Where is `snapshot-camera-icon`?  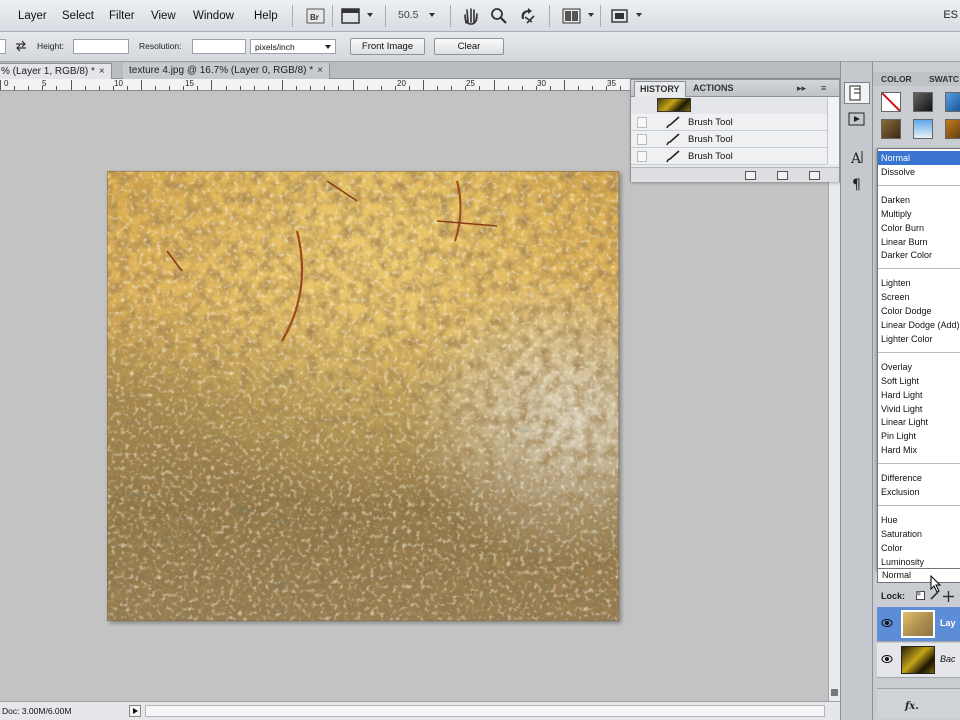
snapshot-camera-icon is located at coordinates (782, 175).